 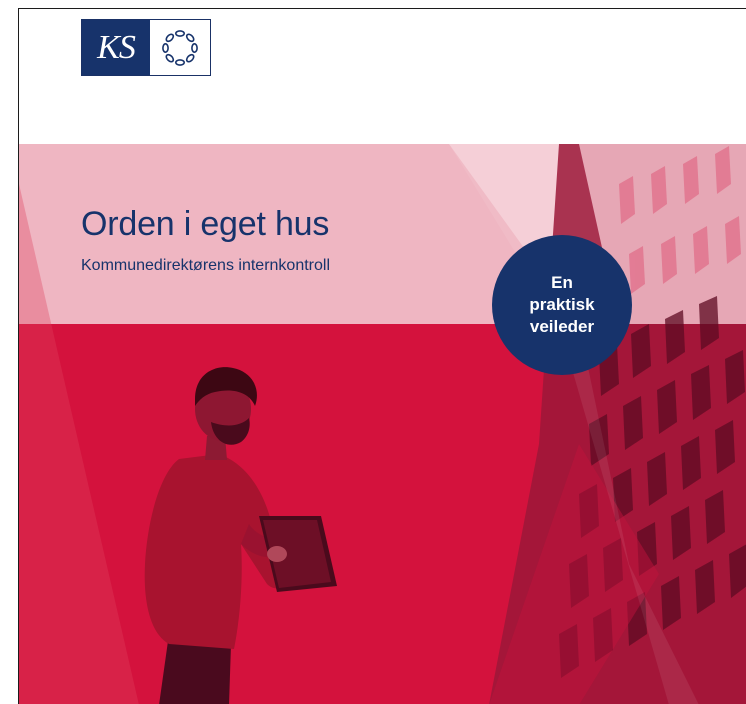 What do you see at coordinates (116, 47) in the screenshot?
I see `ks-wordmark: KS` at bounding box center [116, 47].